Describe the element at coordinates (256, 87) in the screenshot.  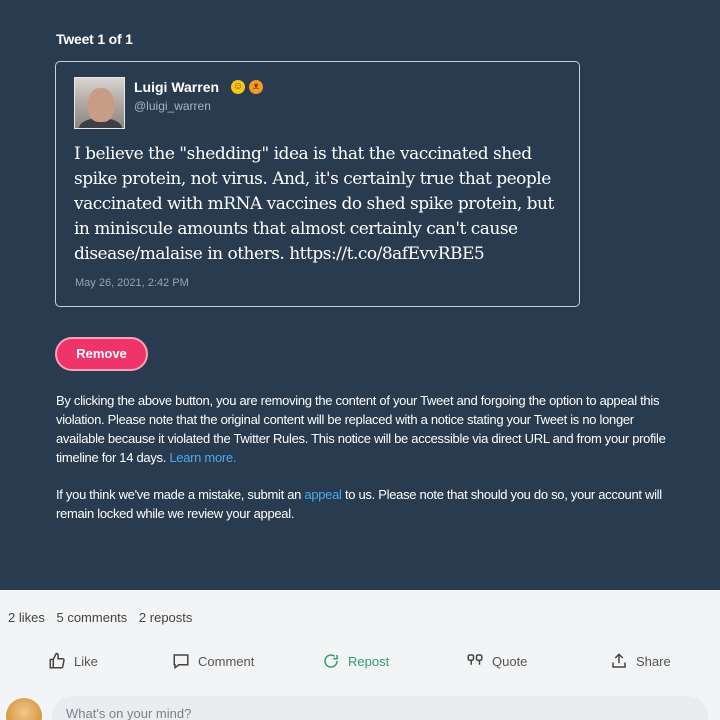
I see `cat-emoji-icon: ᴥ` at that location.